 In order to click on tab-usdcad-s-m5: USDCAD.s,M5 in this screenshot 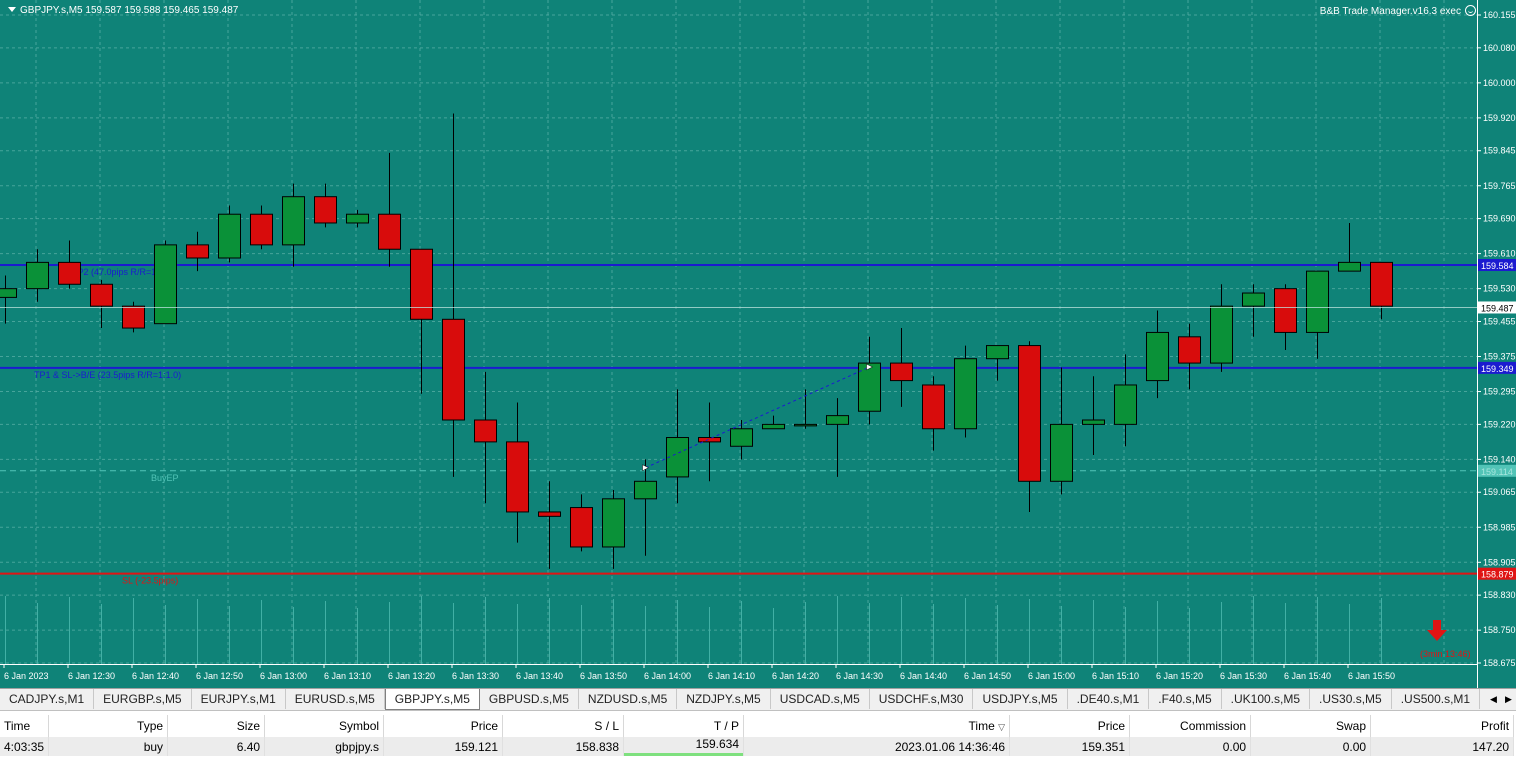, I will do `click(820, 699)`.